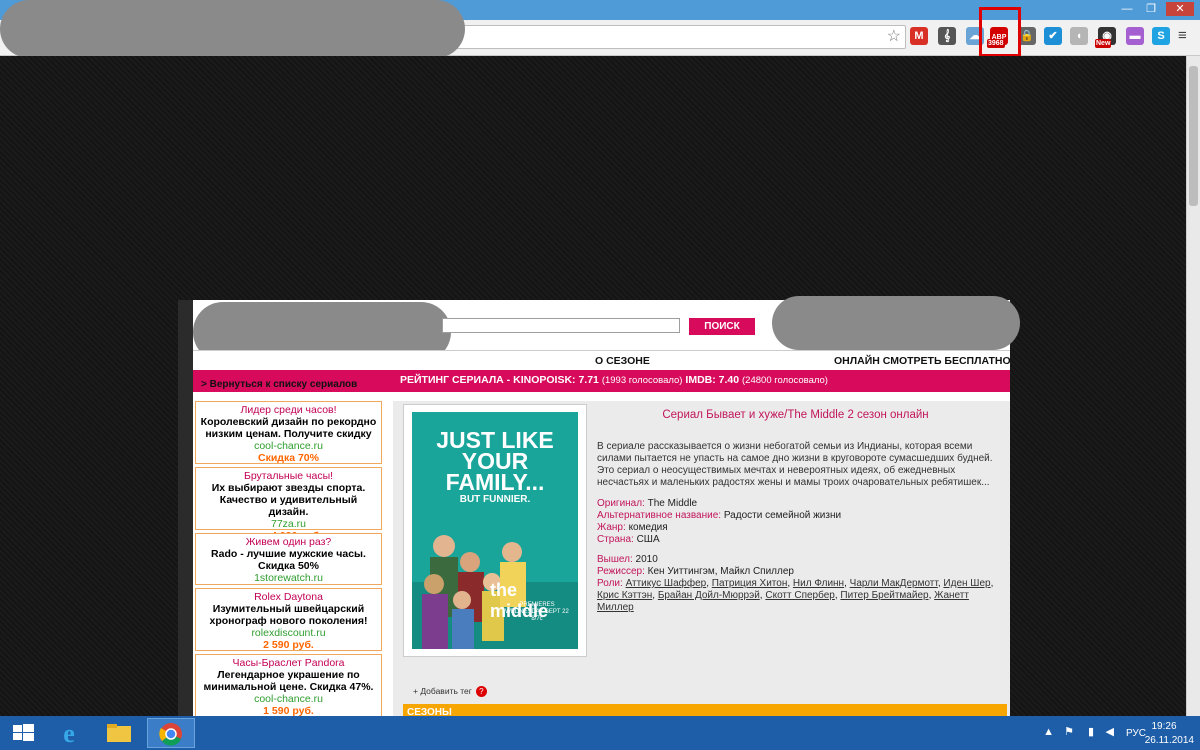 Image resolution: width=1200 pixels, height=750 pixels. I want to click on label: Оригинал:, so click(621, 503).